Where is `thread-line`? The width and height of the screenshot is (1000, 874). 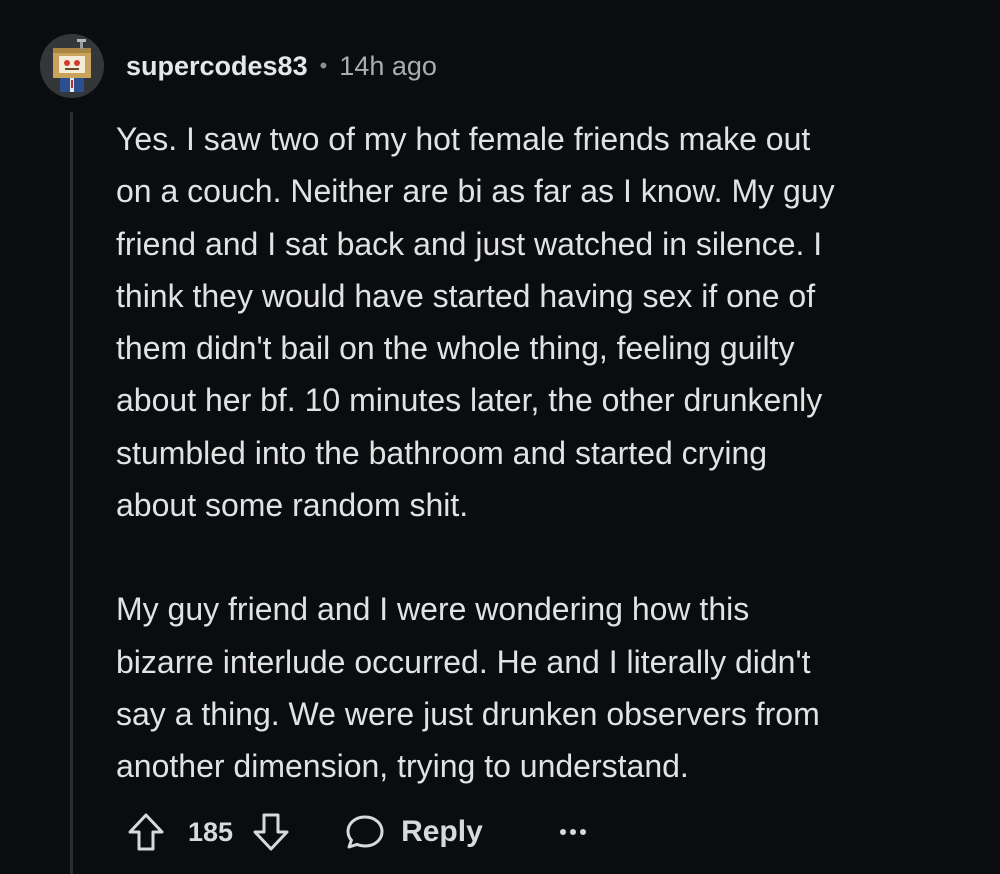 thread-line is located at coordinates (71, 493).